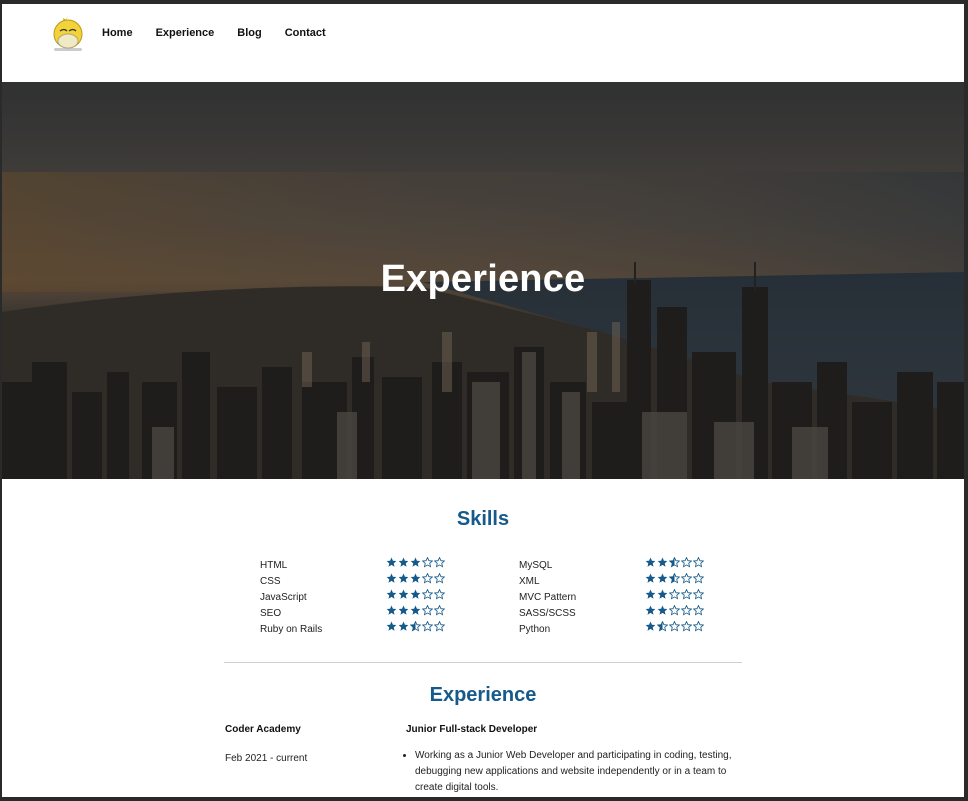 The width and height of the screenshot is (968, 801). I want to click on skill-row: JavaScript, so click(352, 597).